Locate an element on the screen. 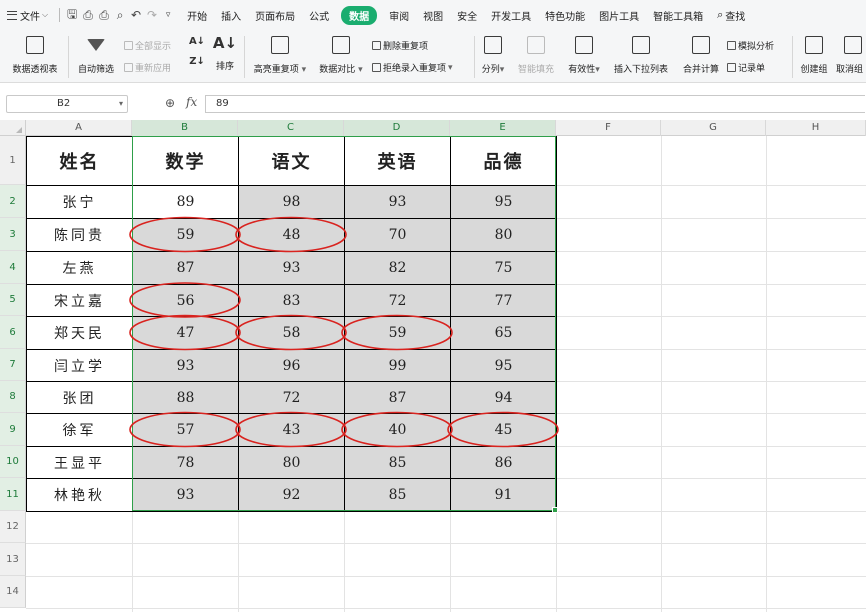 This screenshot has width=866, height=612. menu-tab: 开始 is located at coordinates (197, 15).